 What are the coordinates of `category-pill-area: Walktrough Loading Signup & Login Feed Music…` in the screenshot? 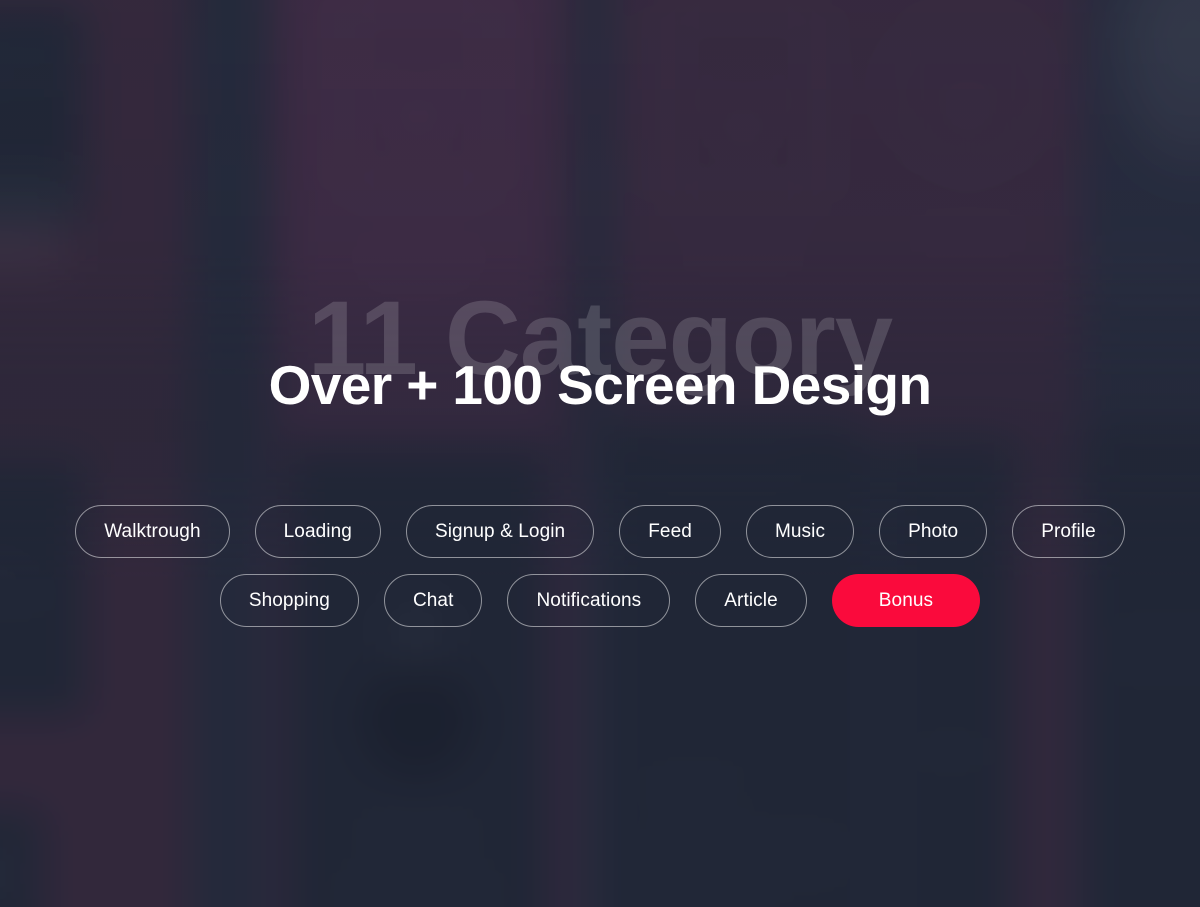 It's located at (600, 566).